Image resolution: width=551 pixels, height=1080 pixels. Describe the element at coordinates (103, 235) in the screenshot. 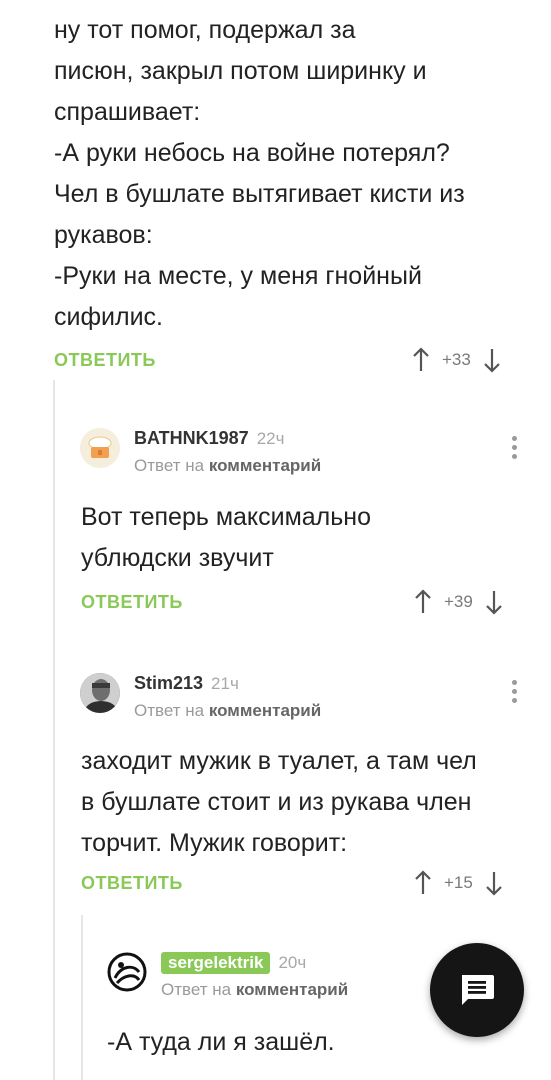

I see `comment-line: рукавов:` at that location.